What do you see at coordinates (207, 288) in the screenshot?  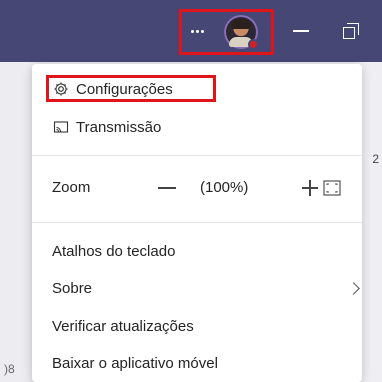 I see `menu-item-about: Sobre` at bounding box center [207, 288].